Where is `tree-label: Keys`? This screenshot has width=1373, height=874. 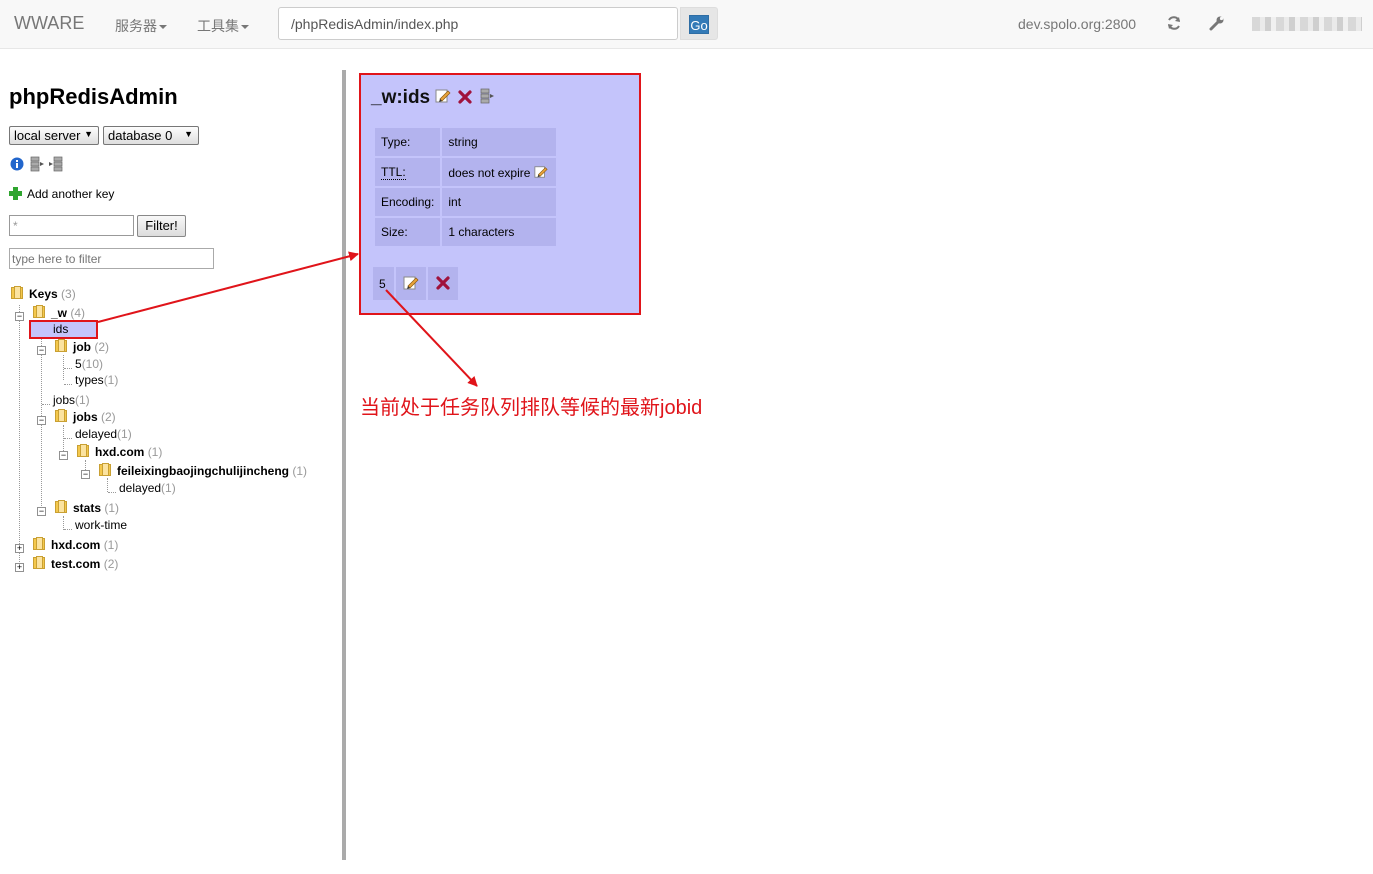 tree-label: Keys is located at coordinates (43, 294).